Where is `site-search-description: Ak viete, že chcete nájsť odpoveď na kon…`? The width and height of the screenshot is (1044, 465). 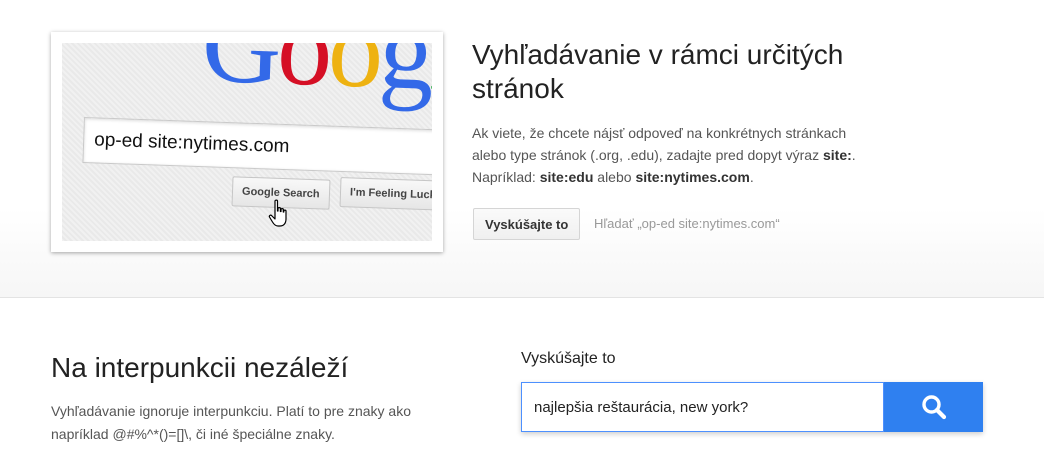
site-search-description: Ak viete, že chcete nájsť odpoveď na kon… is located at coordinates (672, 155).